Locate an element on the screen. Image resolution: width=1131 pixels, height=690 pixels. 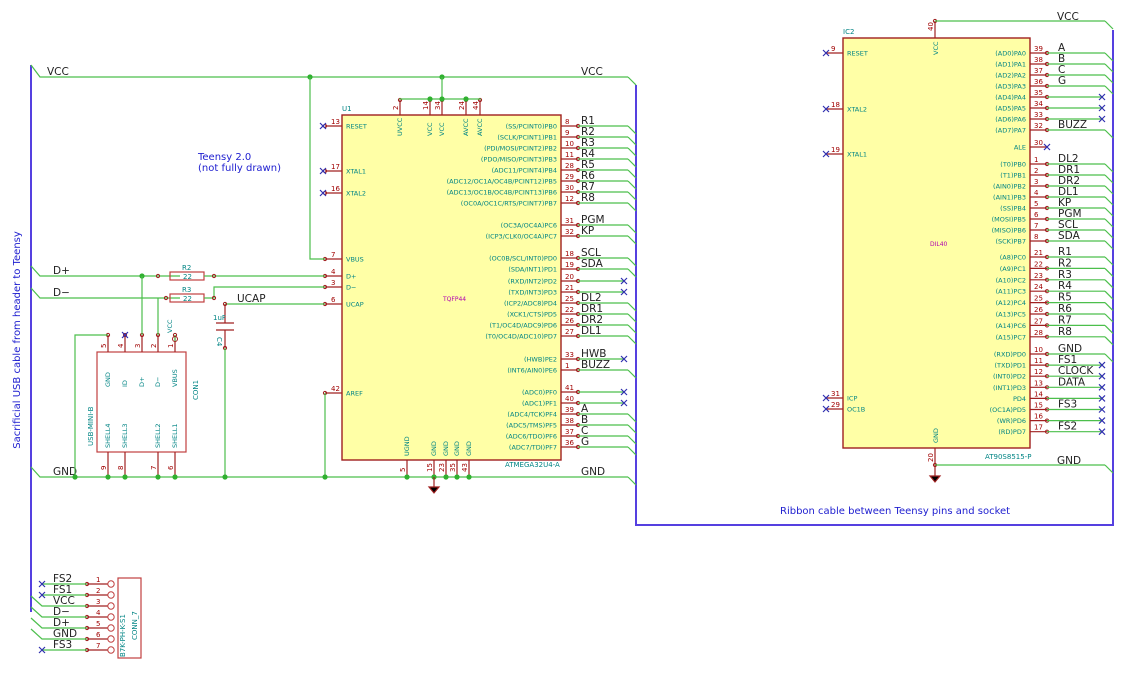
pin-name: (ADC7/TDI)PF7 is located at coordinates (533, 448).